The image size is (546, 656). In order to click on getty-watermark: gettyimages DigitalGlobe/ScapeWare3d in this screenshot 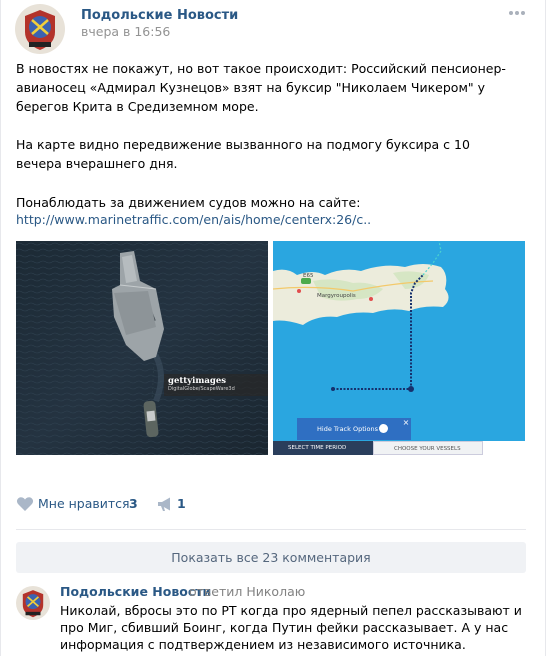, I will do `click(216, 385)`.